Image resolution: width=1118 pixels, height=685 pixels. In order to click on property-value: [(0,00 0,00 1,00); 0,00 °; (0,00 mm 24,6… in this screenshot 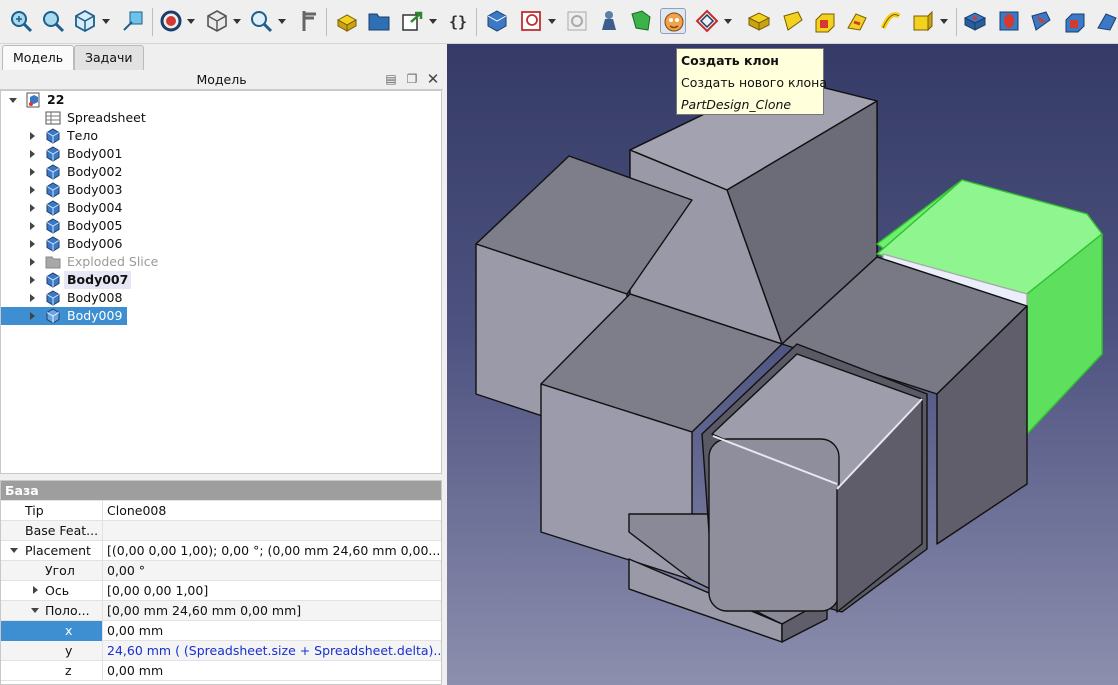, I will do `click(272, 551)`.